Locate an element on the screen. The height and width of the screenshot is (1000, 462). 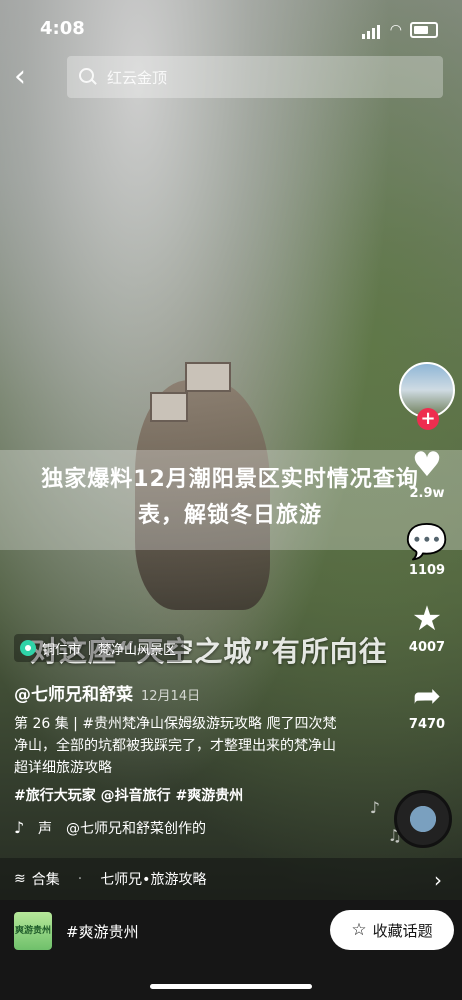
share-button: ➦ 7470 is located at coordinates (427, 704).